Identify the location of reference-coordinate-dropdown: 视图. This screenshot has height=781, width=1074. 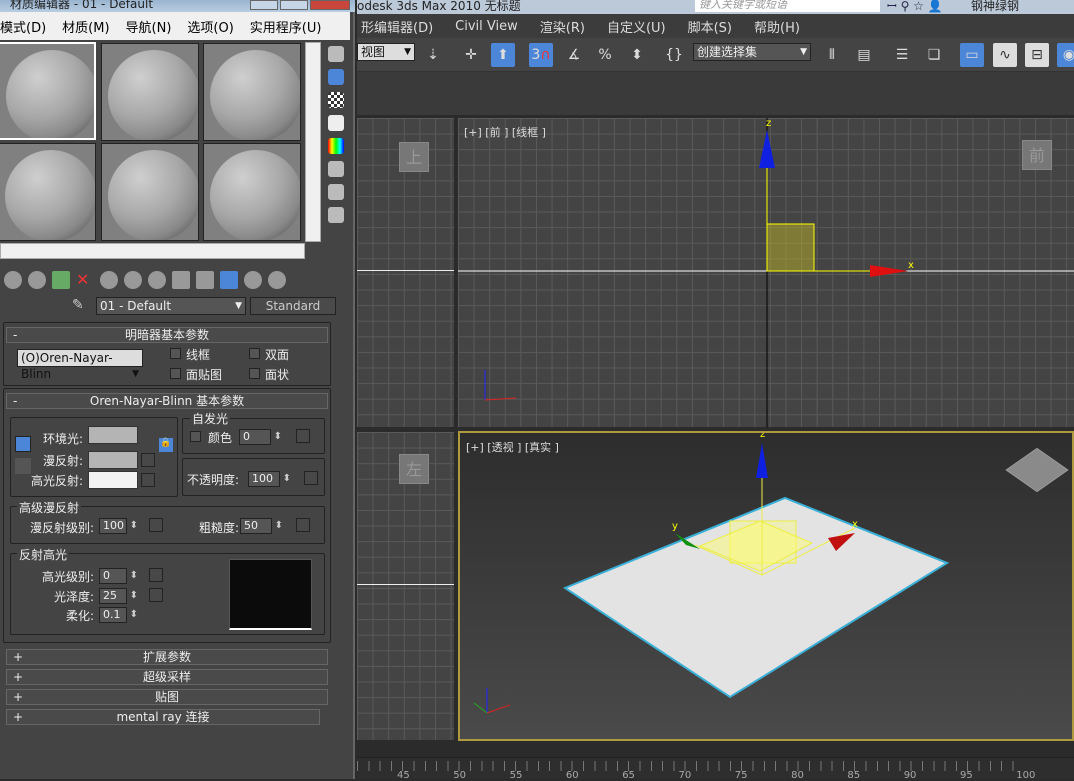
(386, 52).